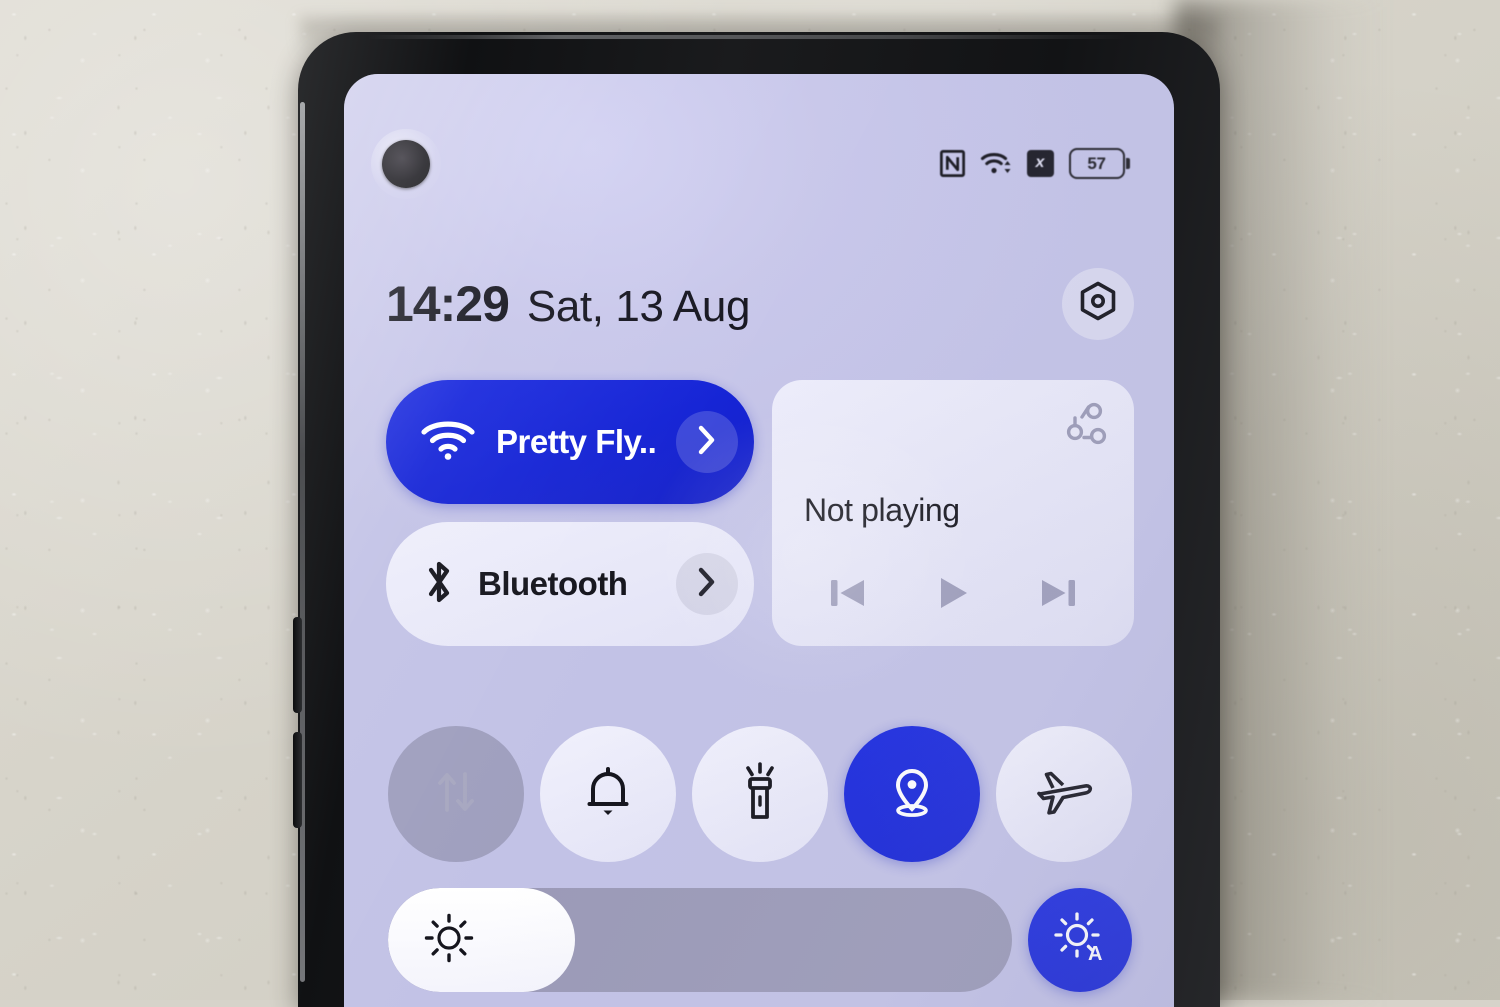 Image resolution: width=1500 pixels, height=1007 pixels. I want to click on phone-edge-highlight, so click(302, 542).